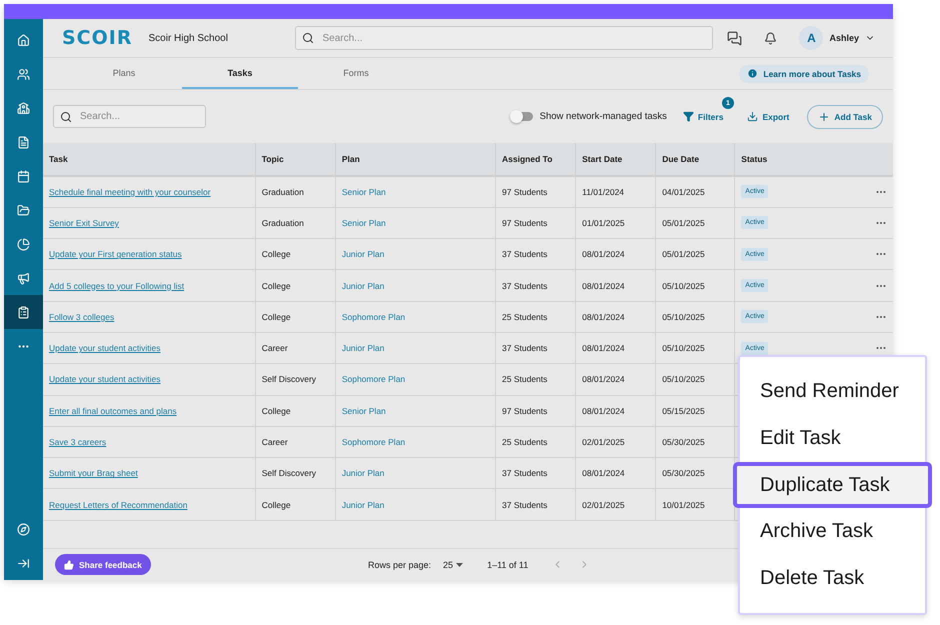  I want to click on menu-item: Send Reminder, so click(832, 391).